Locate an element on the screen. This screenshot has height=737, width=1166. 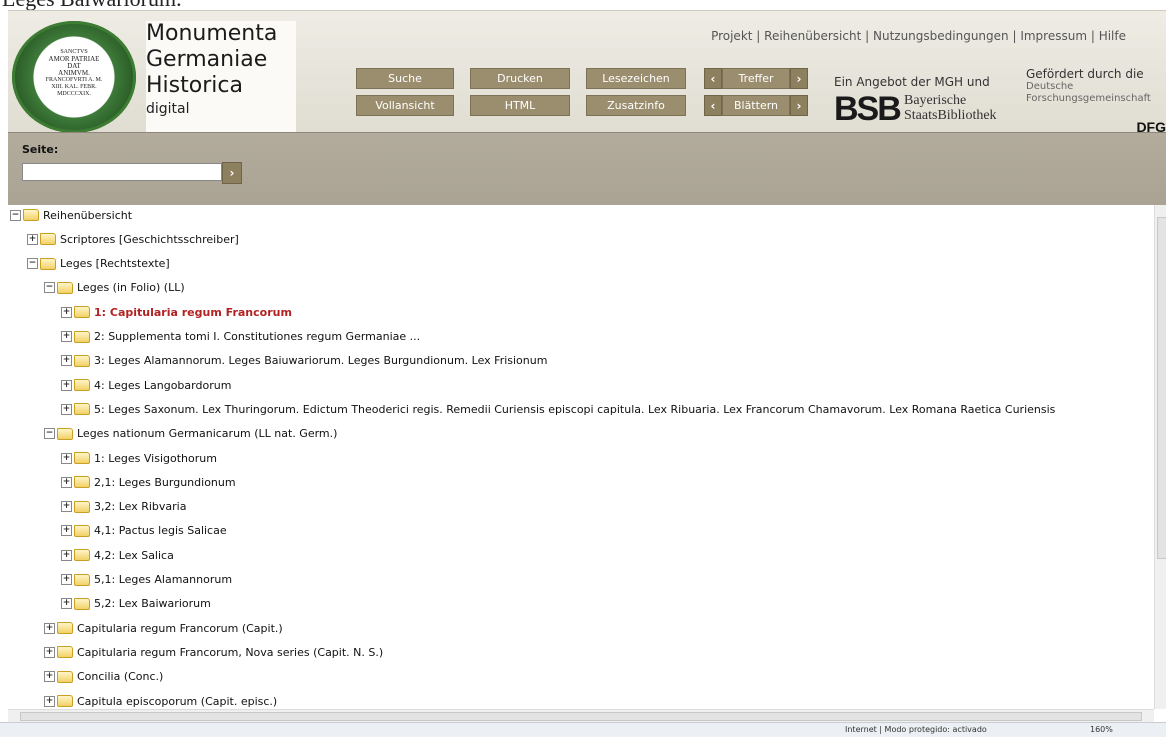
print-button: Drucken is located at coordinates (520, 78).